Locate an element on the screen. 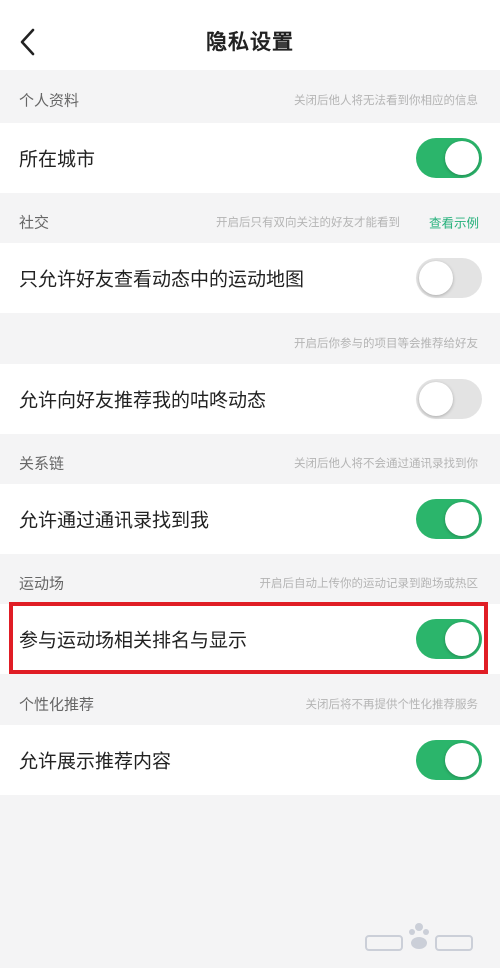 Image resolution: width=500 pixels, height=968 pixels. setting-row-recommend-feed: 允许向好友推荐我的咕咚动态 is located at coordinates (250, 399).